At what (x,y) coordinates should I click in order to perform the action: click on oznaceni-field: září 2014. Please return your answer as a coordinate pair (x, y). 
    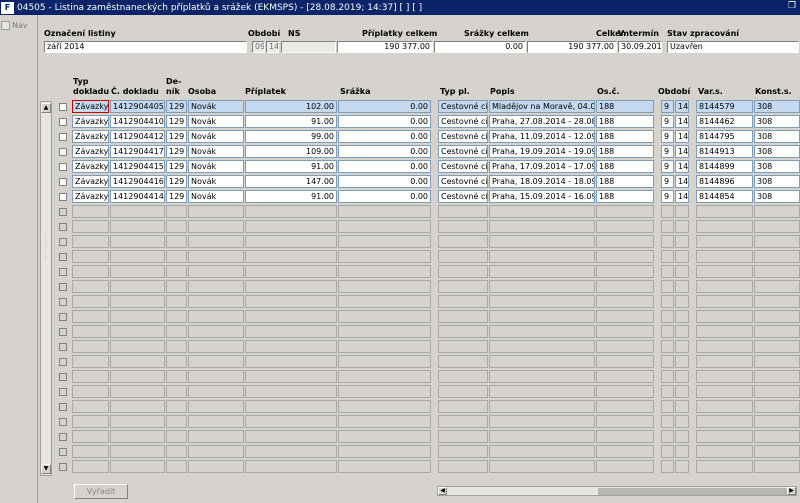
    Looking at the image, I should click on (145, 47).